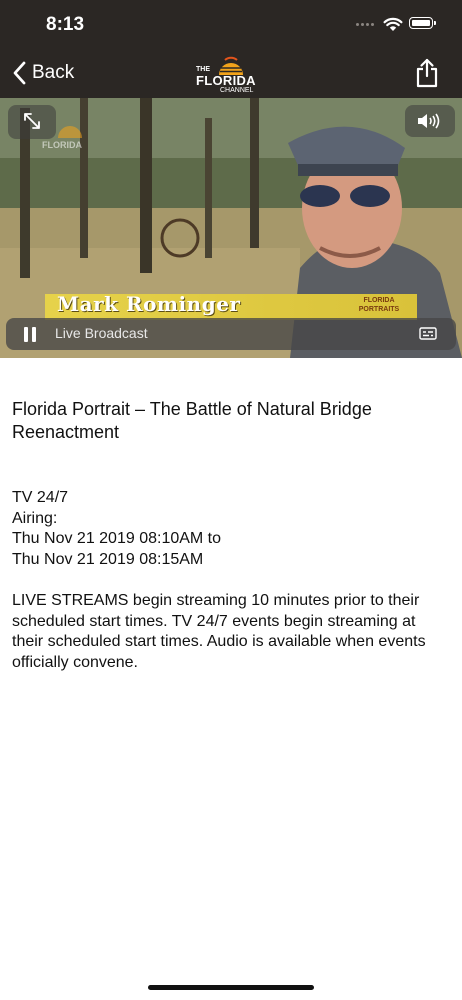  What do you see at coordinates (427, 73) in the screenshot?
I see `share-button` at bounding box center [427, 73].